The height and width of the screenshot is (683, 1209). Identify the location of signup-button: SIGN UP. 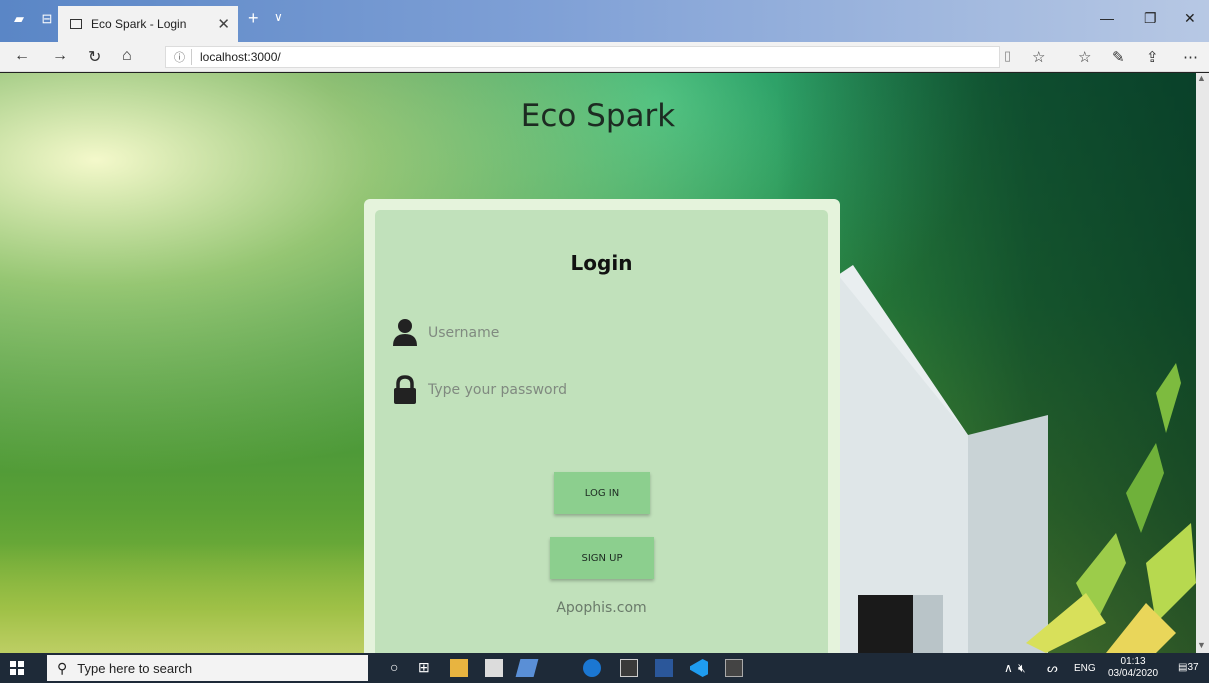
(602, 558).